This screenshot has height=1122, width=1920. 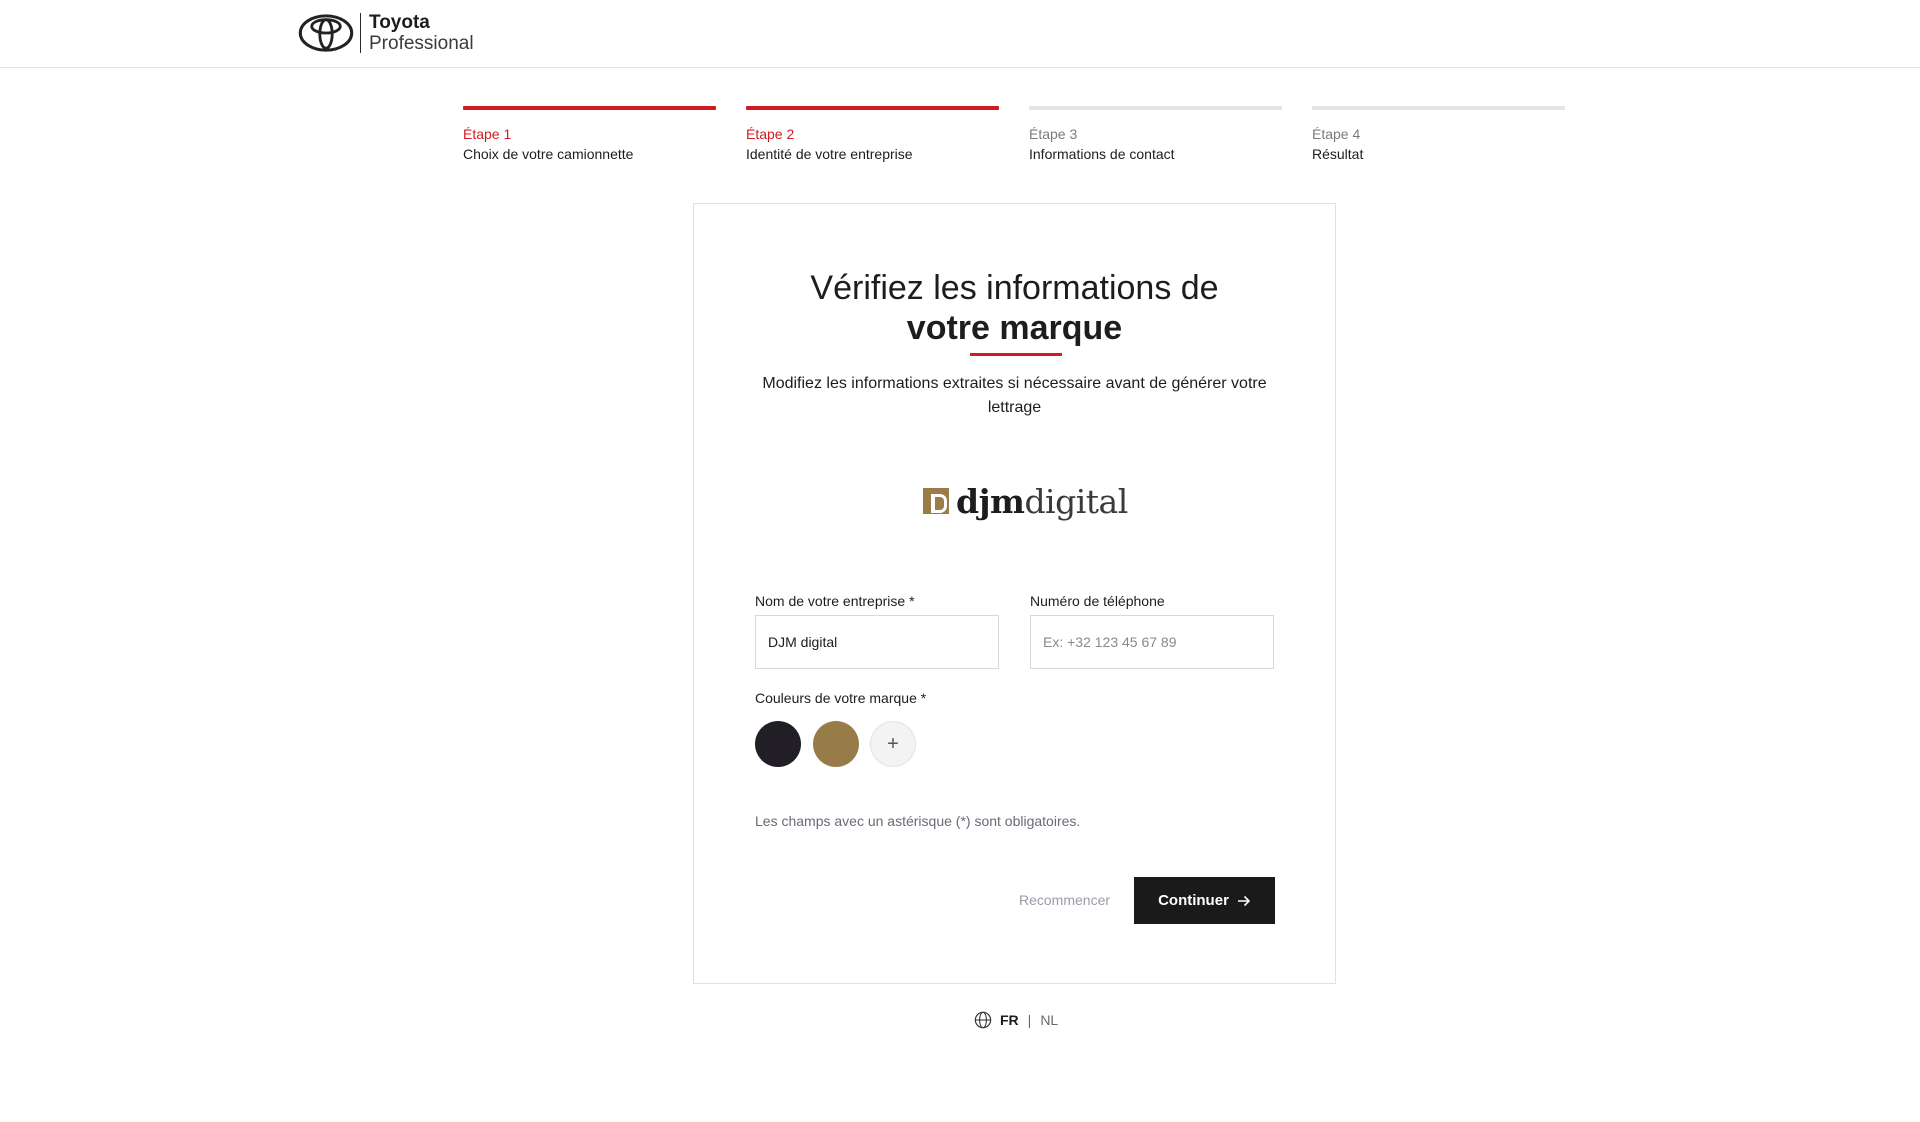 What do you see at coordinates (1014, 328) in the screenshot?
I see `page-title-line2: votre marque` at bounding box center [1014, 328].